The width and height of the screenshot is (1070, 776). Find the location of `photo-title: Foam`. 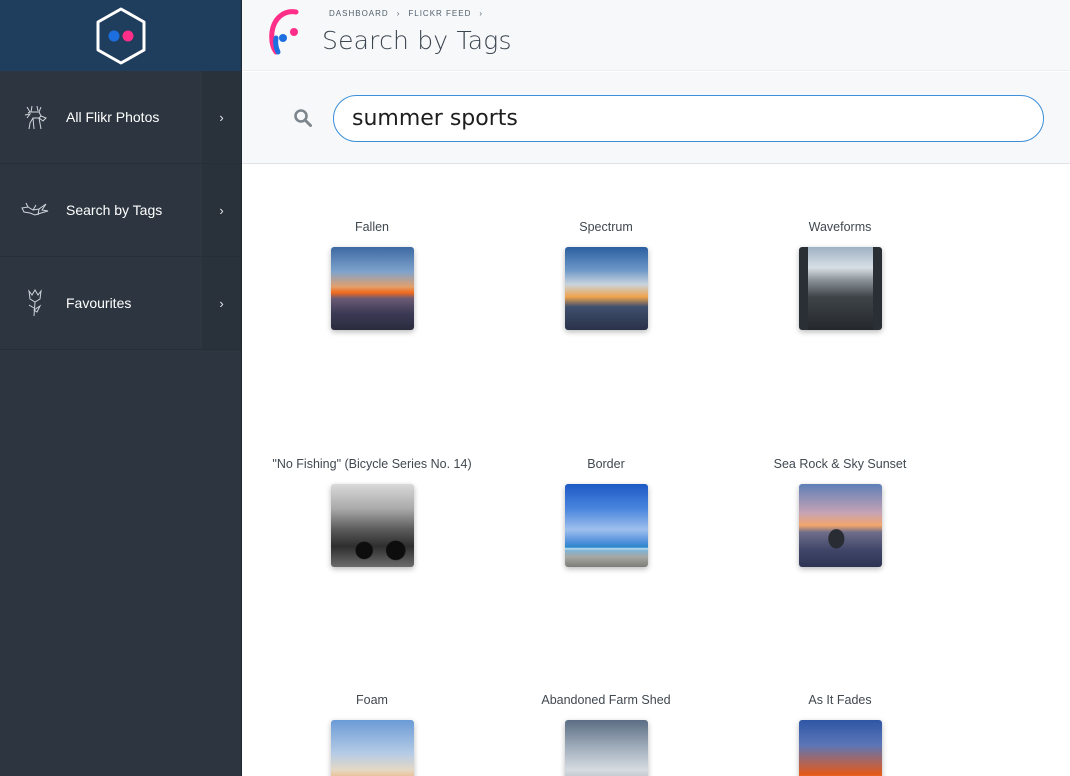

photo-title: Foam is located at coordinates (372, 700).